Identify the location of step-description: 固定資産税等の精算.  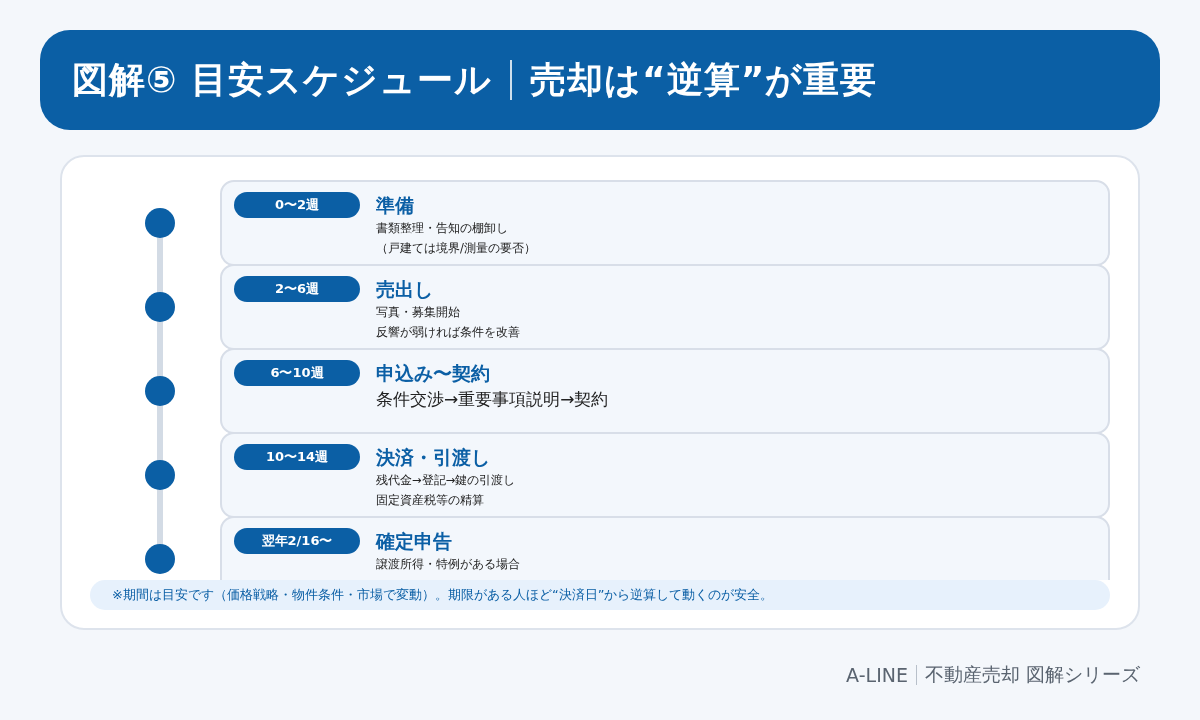
(430, 500).